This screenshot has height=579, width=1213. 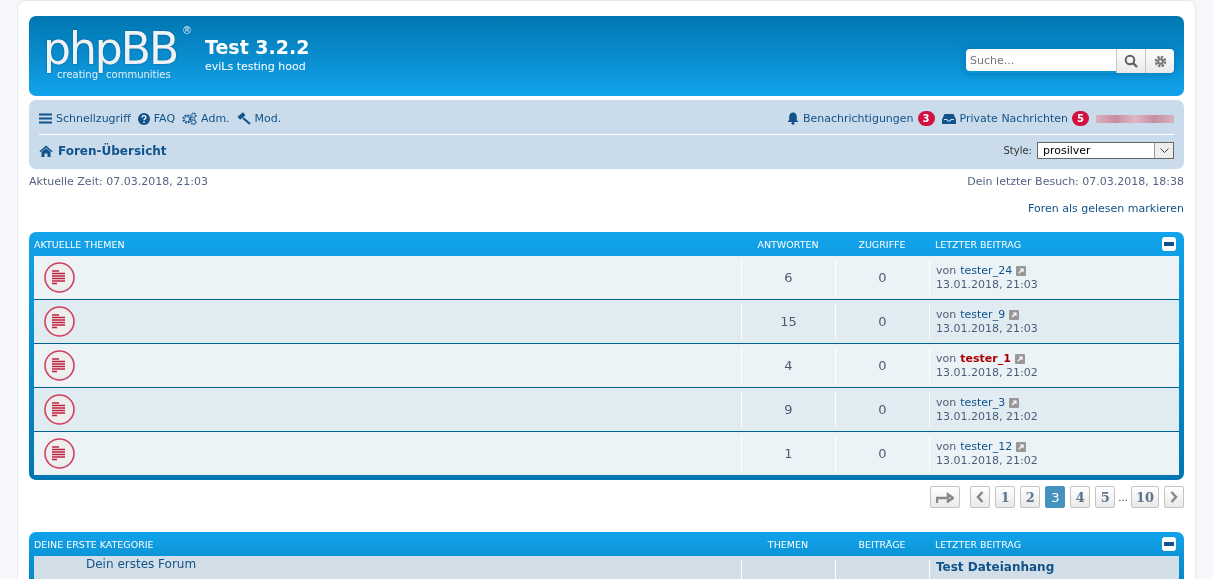 What do you see at coordinates (860, 118) in the screenshot?
I see `nav-link: Benachrichtigungen 3` at bounding box center [860, 118].